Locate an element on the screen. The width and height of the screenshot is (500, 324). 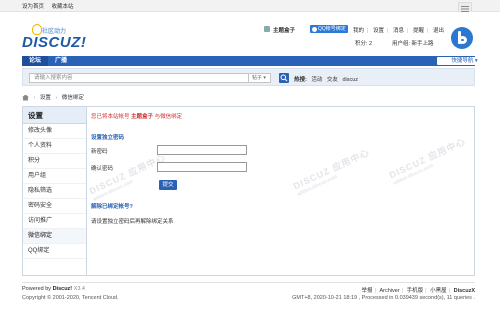
search-icon is located at coordinates (284, 78).